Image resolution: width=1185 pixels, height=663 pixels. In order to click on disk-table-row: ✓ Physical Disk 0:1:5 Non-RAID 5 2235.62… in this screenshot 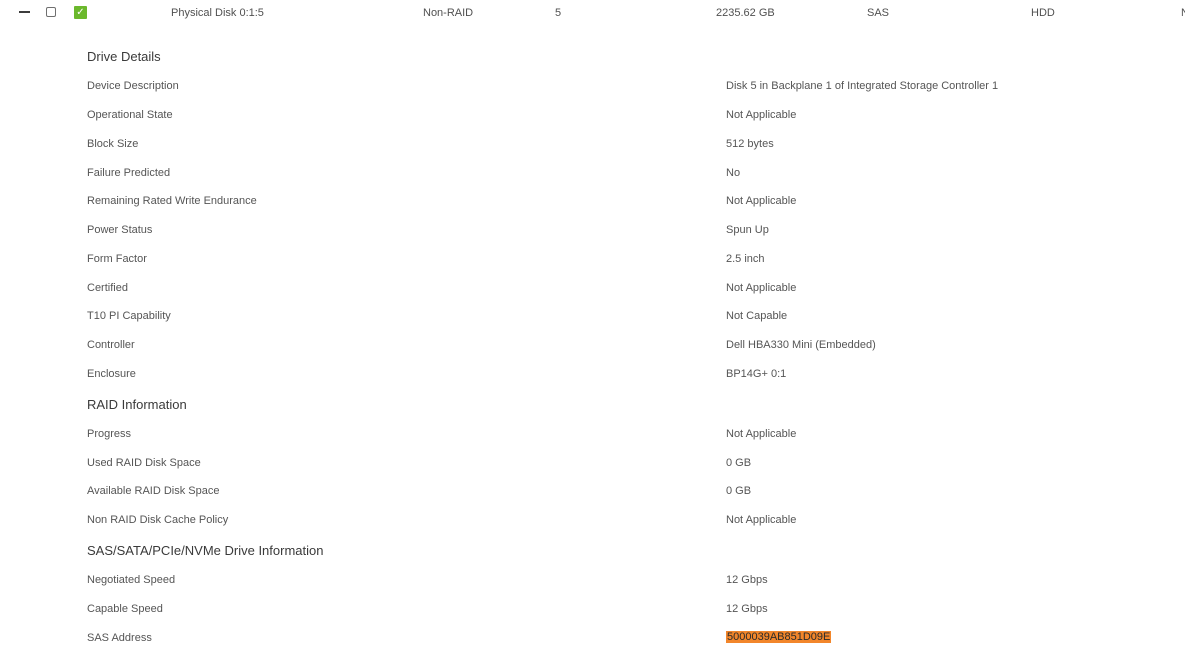, I will do `click(592, 13)`.